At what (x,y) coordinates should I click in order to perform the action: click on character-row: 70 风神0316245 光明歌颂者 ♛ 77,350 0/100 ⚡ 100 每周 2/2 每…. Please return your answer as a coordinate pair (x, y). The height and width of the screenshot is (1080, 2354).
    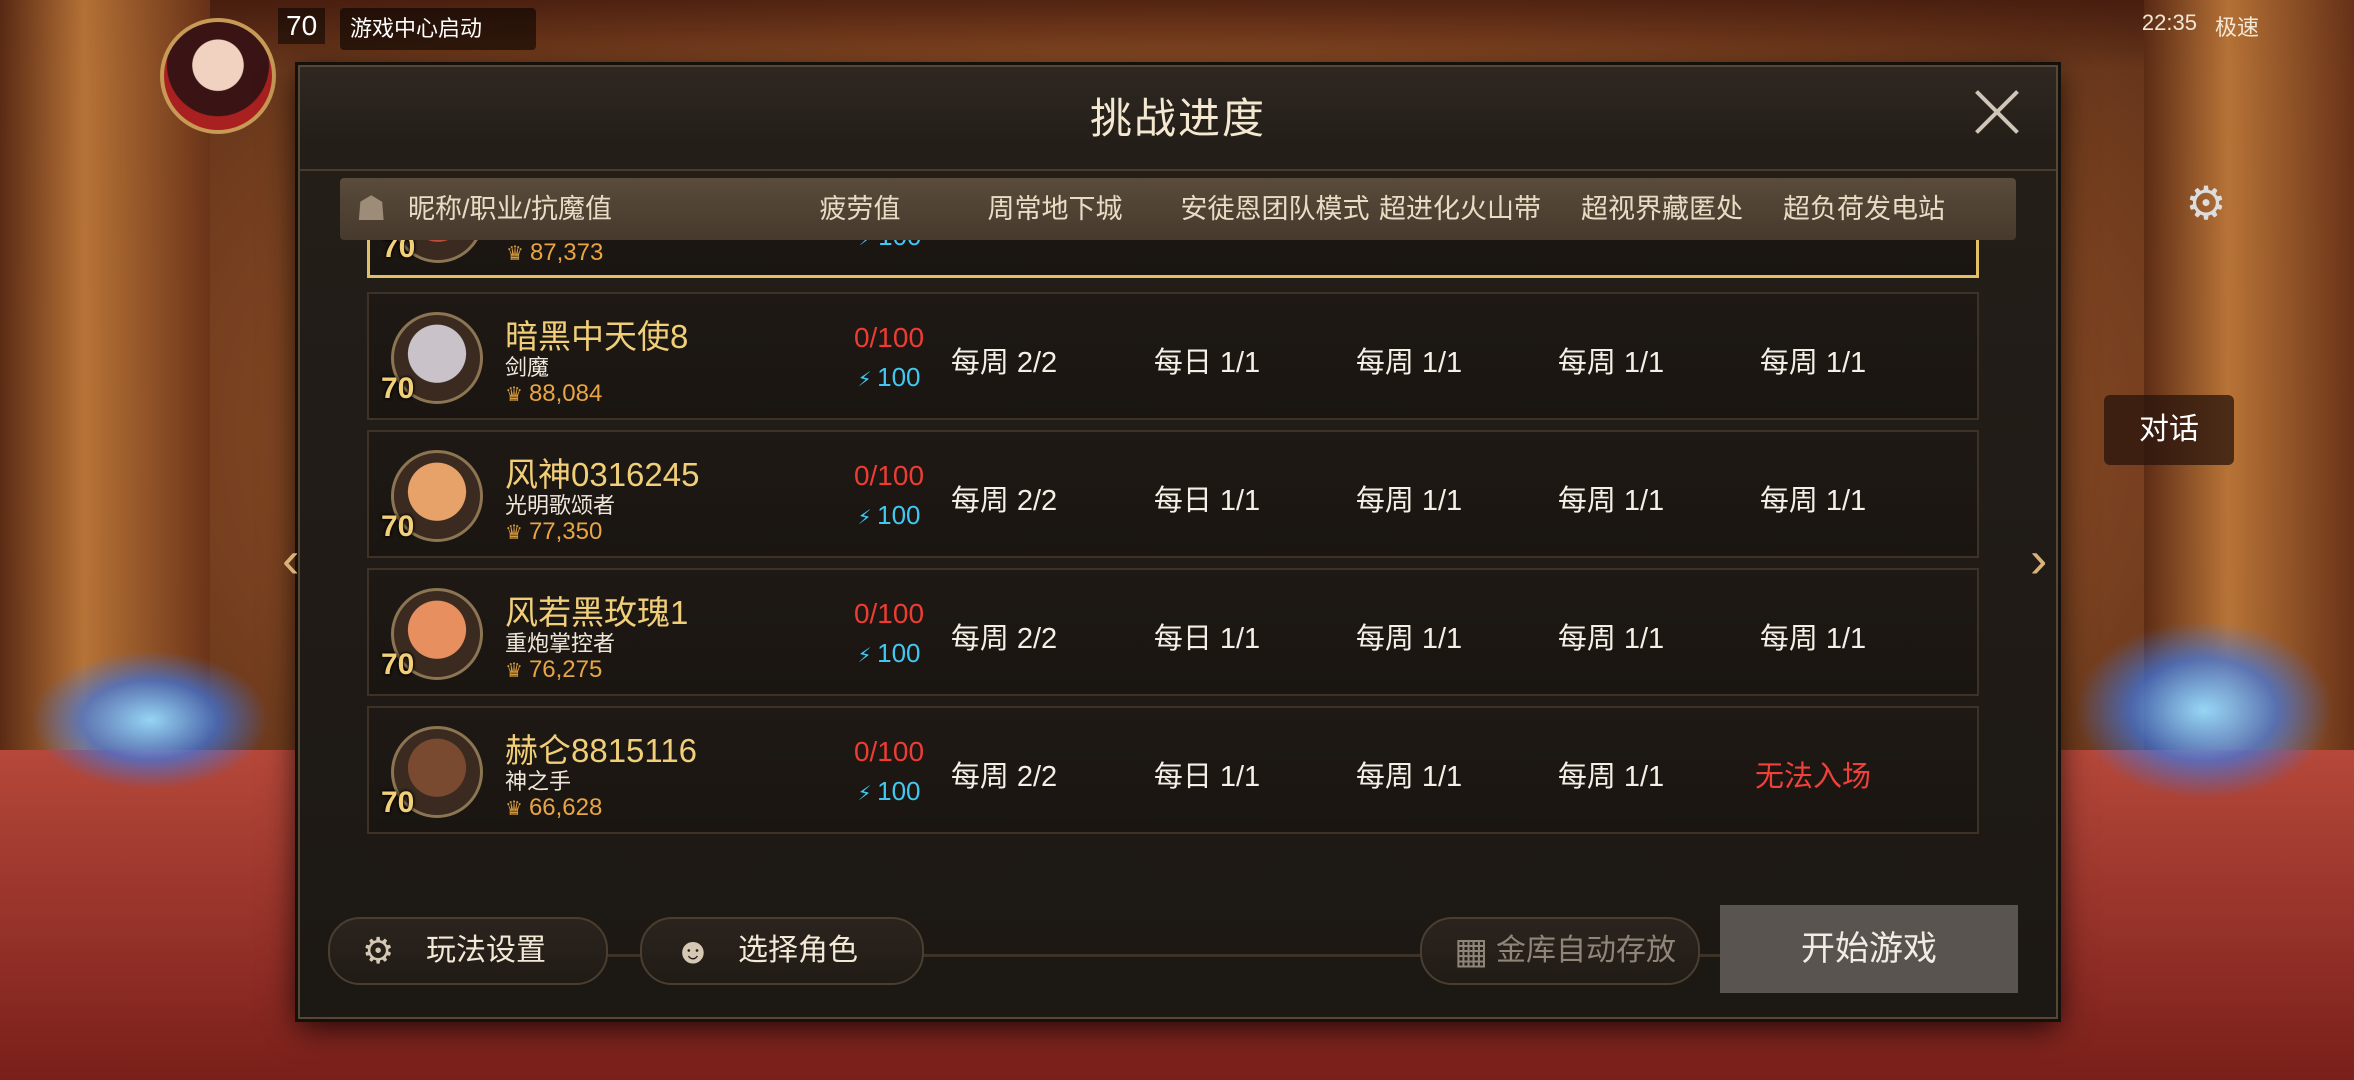
    Looking at the image, I should click on (1173, 494).